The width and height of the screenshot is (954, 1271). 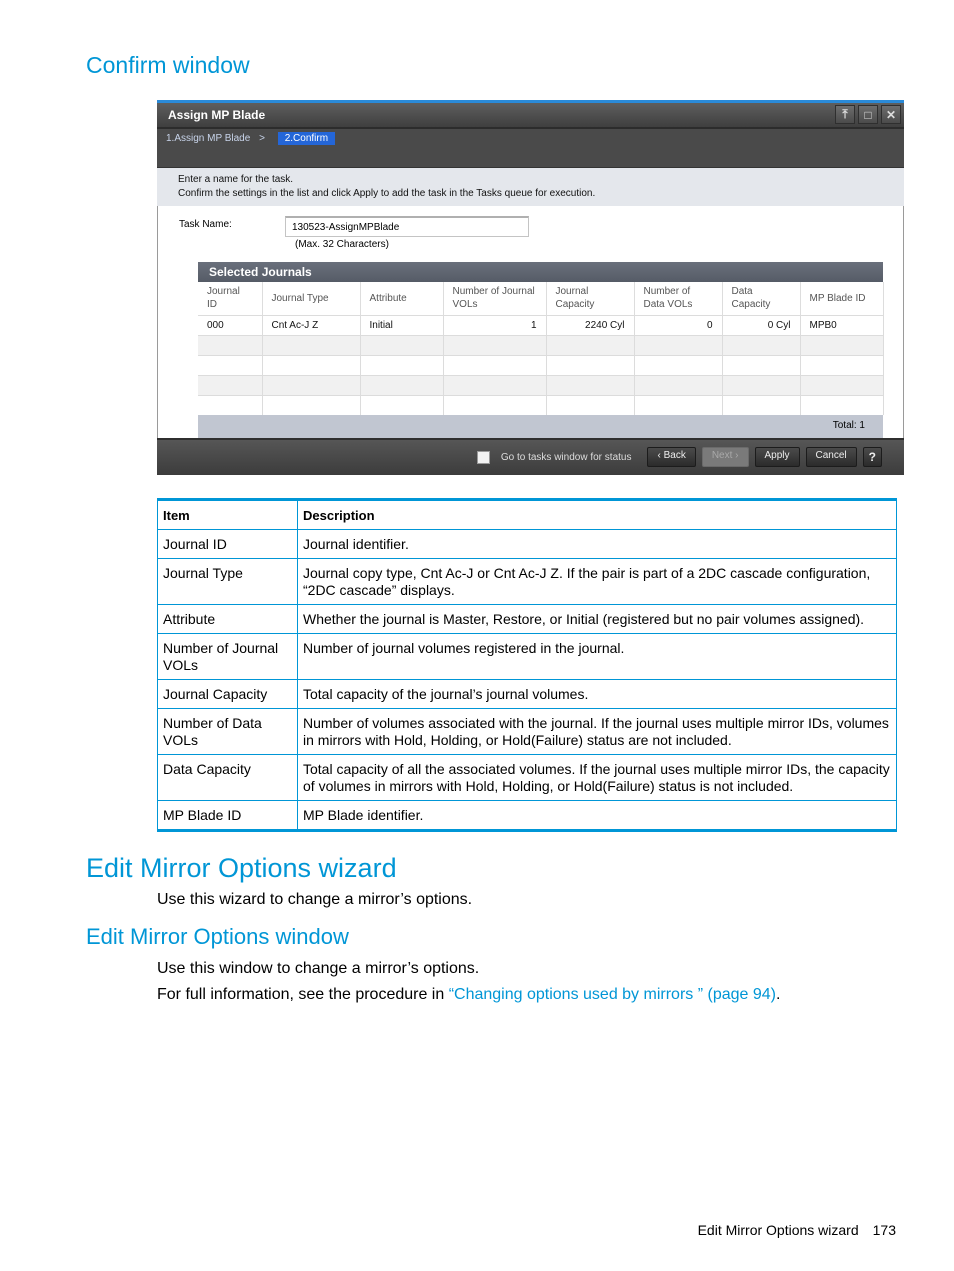 I want to click on go-to-tasks-checkbox, so click(x=483, y=457).